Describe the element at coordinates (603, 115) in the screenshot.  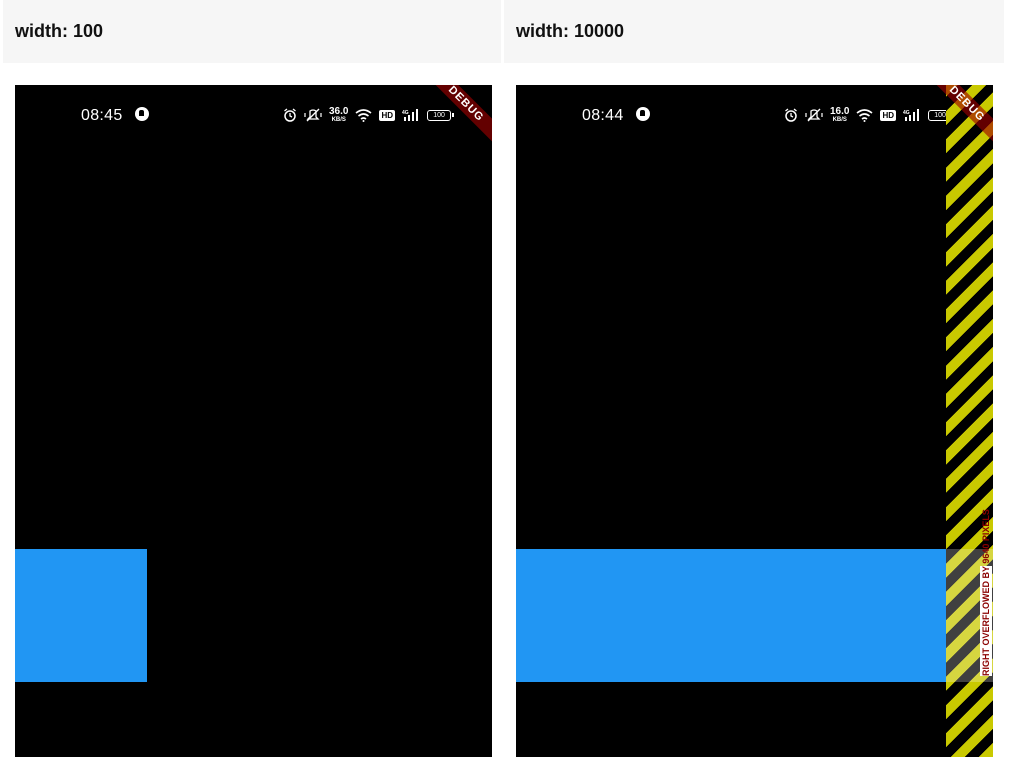
I see `status-time: 08:44` at that location.